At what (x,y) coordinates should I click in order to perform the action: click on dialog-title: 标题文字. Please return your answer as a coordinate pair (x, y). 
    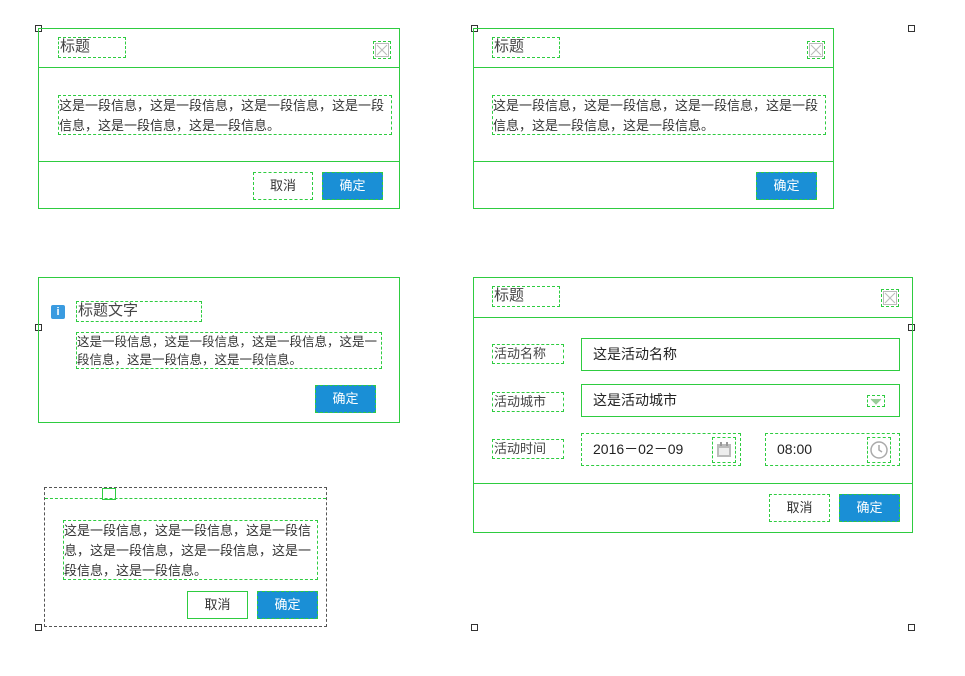
    Looking at the image, I should click on (139, 311).